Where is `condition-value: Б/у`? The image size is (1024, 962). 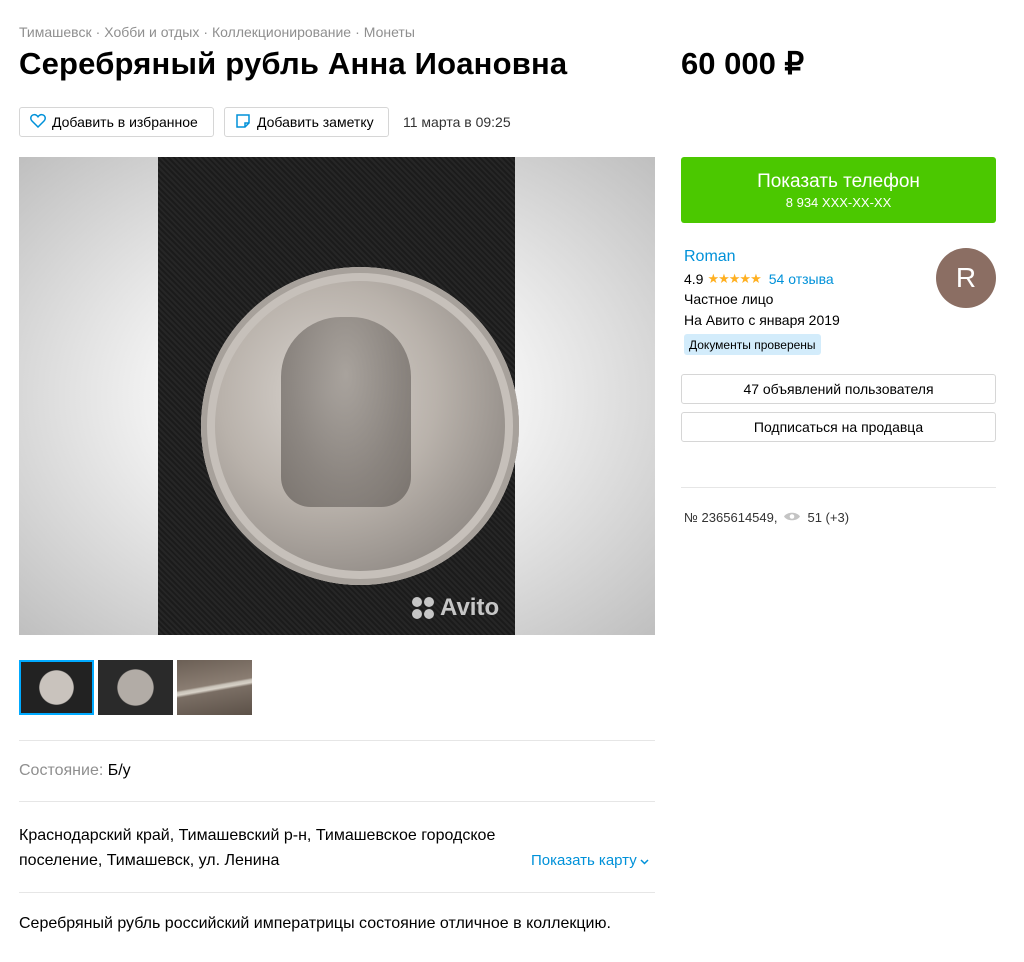 condition-value: Б/у is located at coordinates (119, 770).